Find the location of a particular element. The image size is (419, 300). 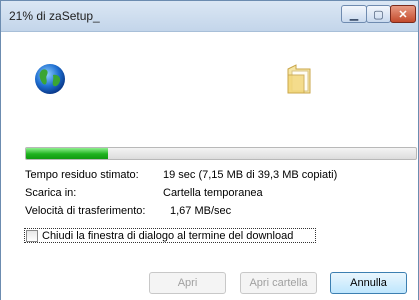

globe-icon is located at coordinates (50, 79).